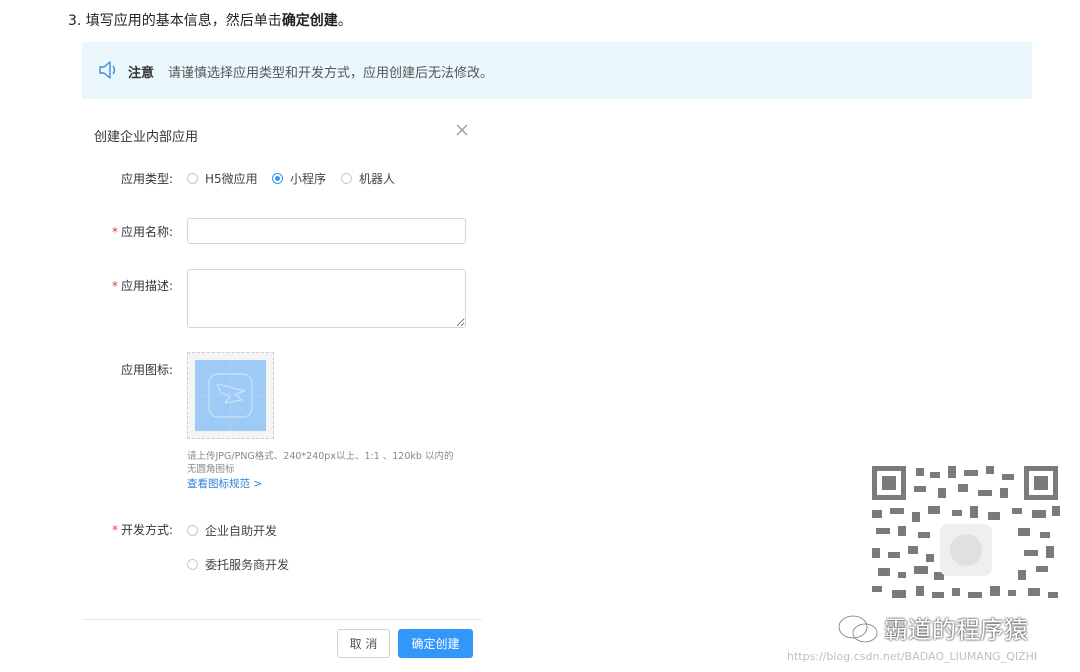 The image size is (1080, 672). What do you see at coordinates (435, 643) in the screenshot?
I see `confirm-create-button: 确定创建` at bounding box center [435, 643].